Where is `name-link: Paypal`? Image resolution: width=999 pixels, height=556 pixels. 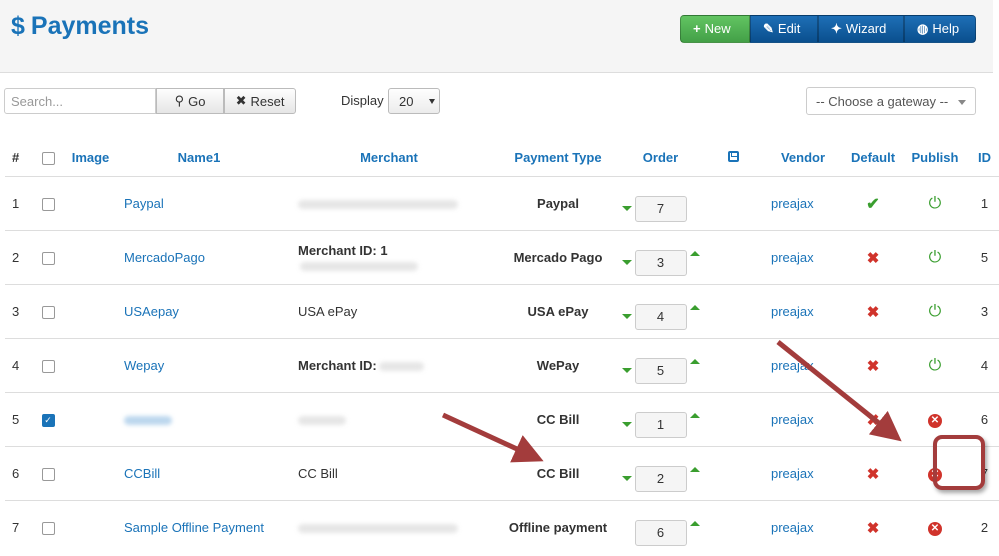 name-link: Paypal is located at coordinates (199, 204).